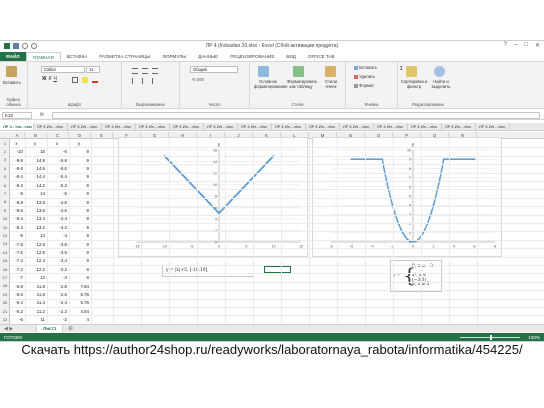 The height and width of the screenshot is (408, 544). Describe the element at coordinates (537, 45) in the screenshot. I see `close-icon: ✕` at that location.